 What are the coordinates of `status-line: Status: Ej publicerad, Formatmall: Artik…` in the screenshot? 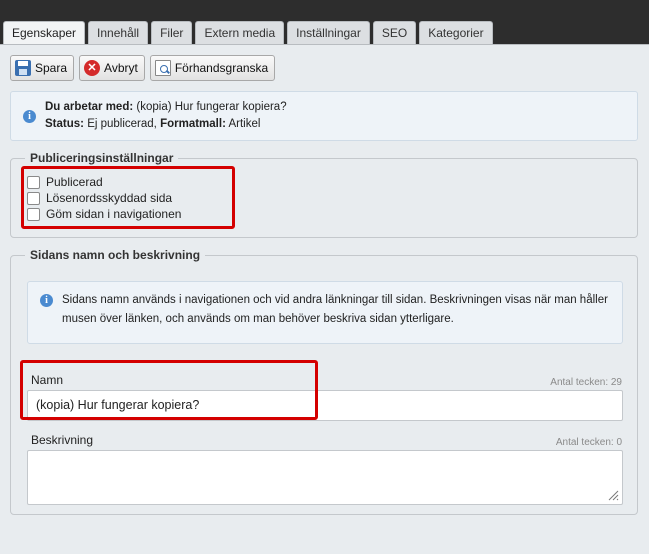 It's located at (152, 124).